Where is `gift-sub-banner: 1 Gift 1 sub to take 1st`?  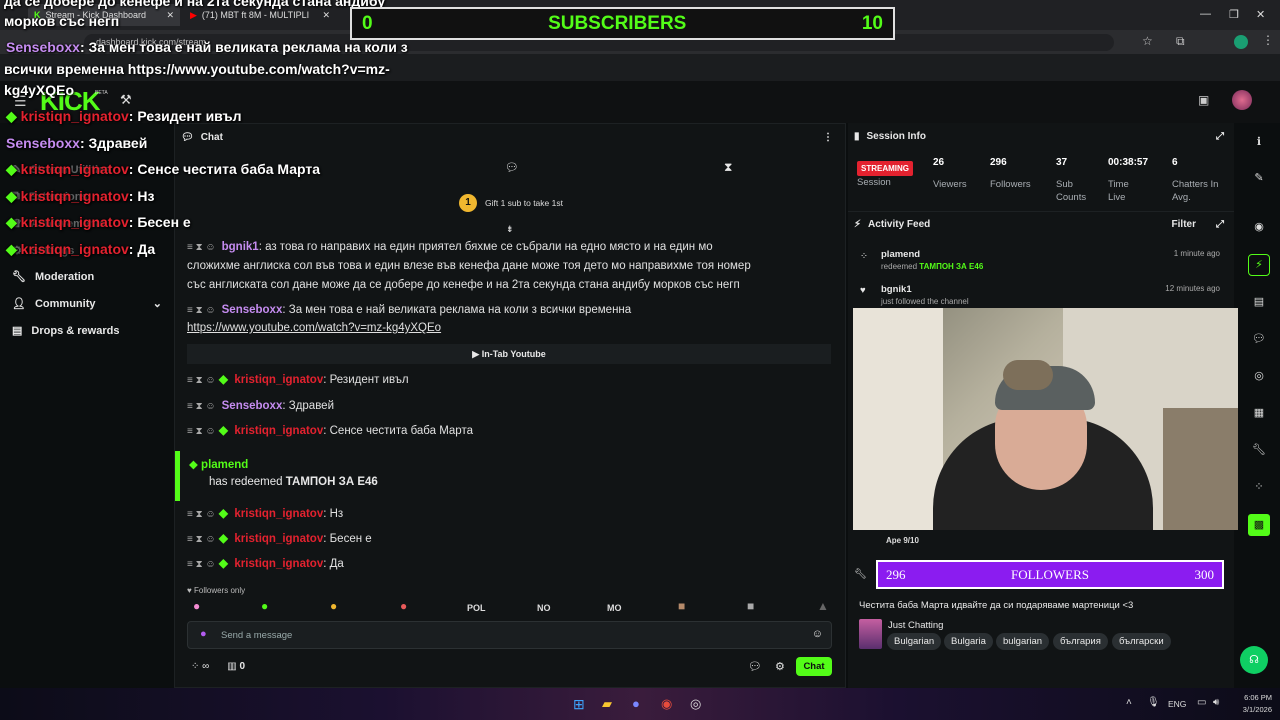
gift-sub-banner: 1 Gift 1 sub to take 1st is located at coordinates (511, 203).